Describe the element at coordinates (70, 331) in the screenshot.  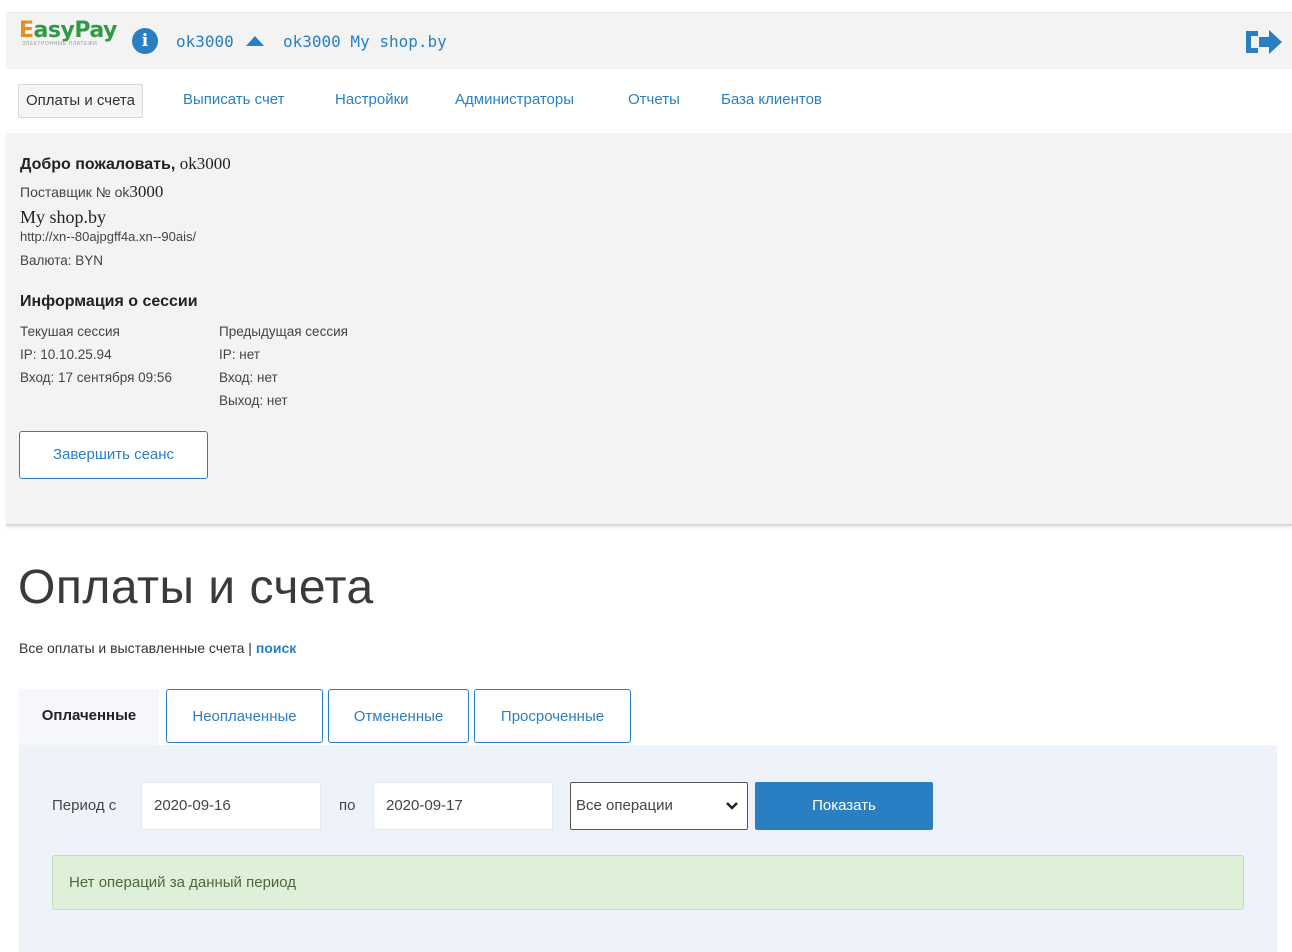
I see `current-session-title: Текушая сессия` at that location.